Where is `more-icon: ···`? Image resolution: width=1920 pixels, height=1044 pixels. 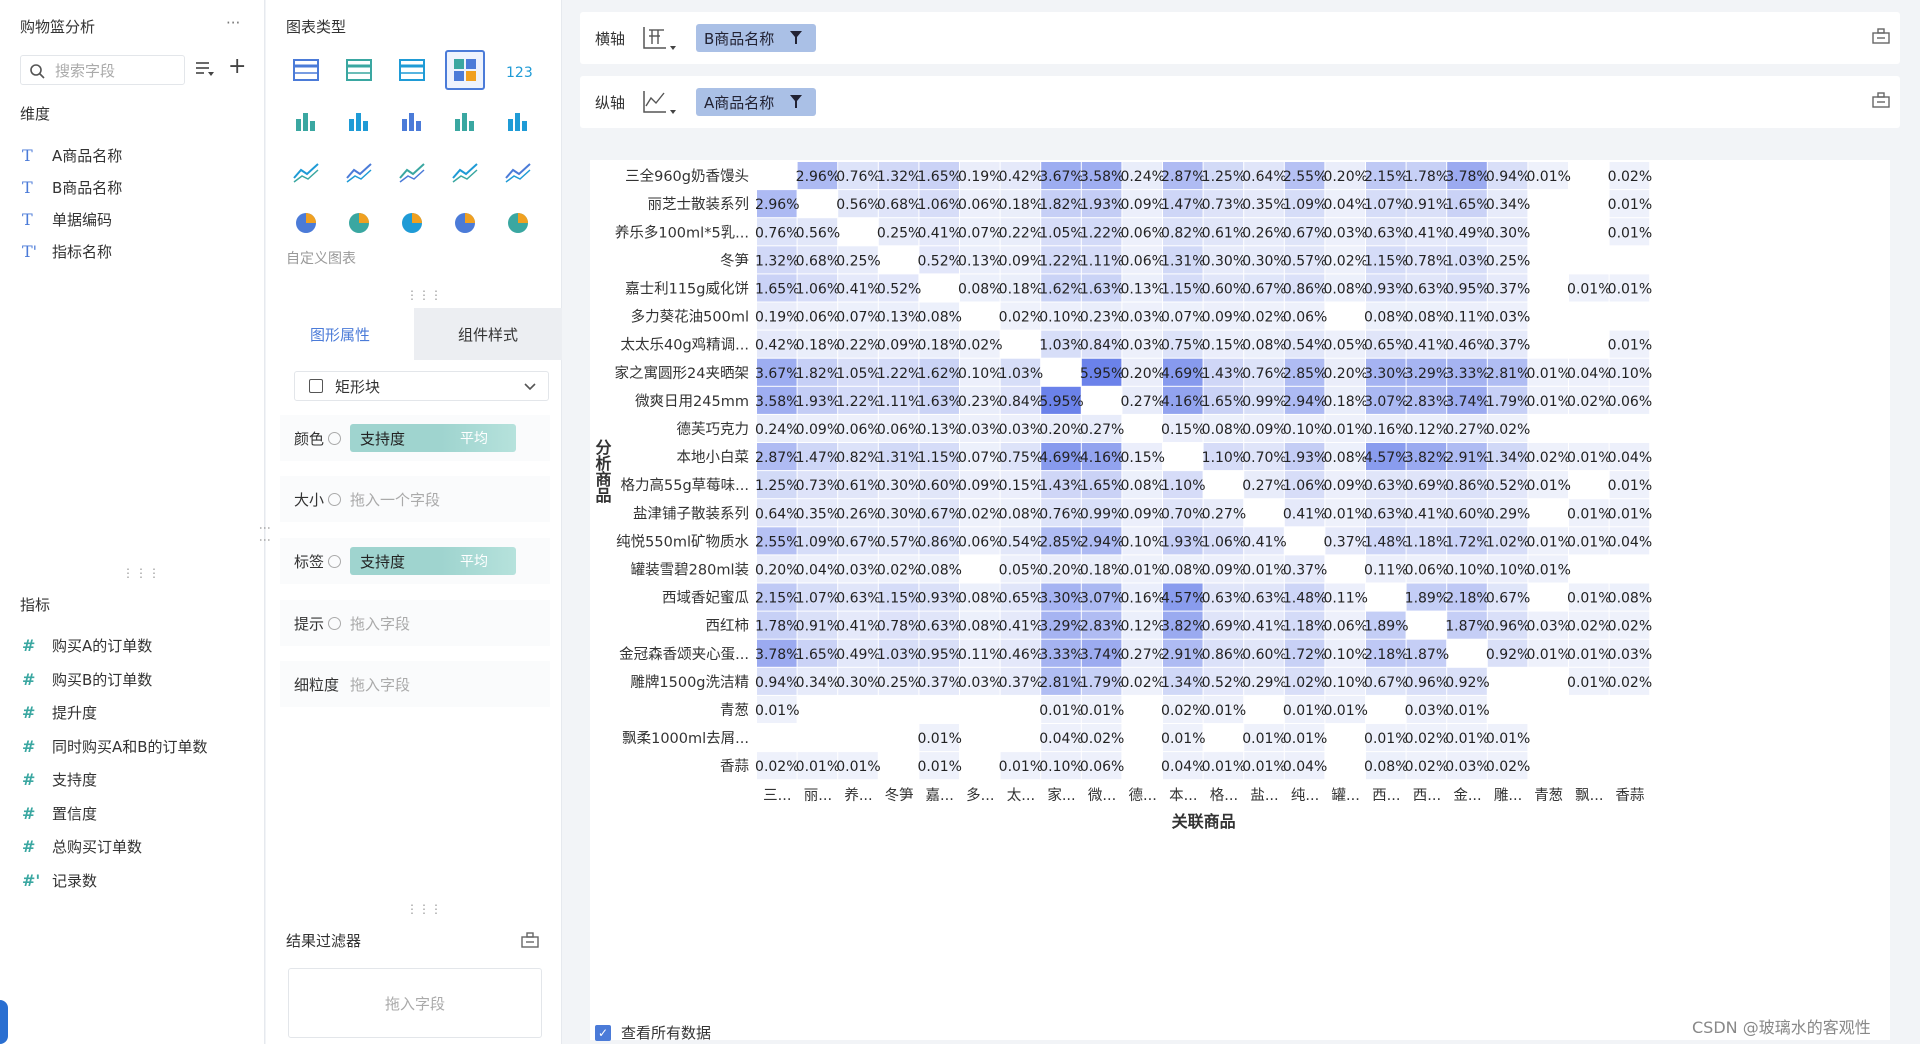
more-icon: ··· is located at coordinates (233, 23).